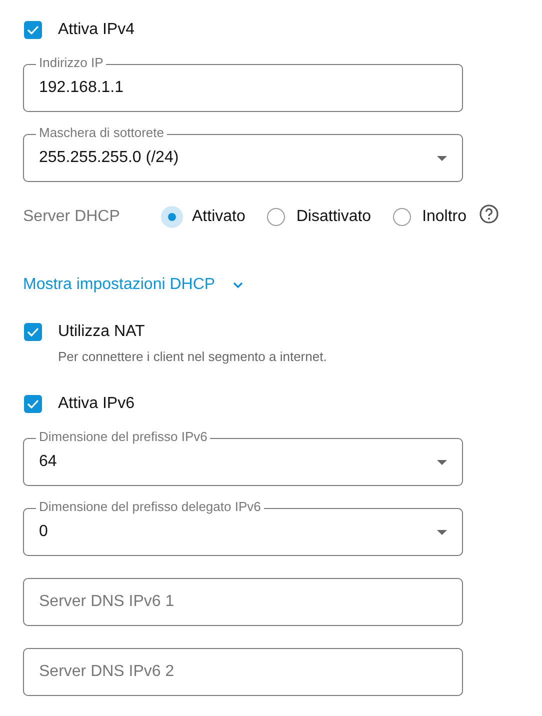  Describe the element at coordinates (96, 30) in the screenshot. I see `checkbox-label: Attiva IPv4` at that location.